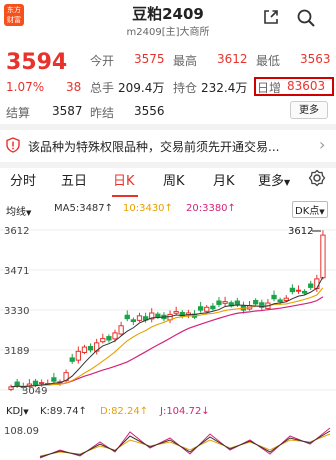  Describe the element at coordinates (84, 208) in the screenshot. I see `ma5-value: MA5:3487↑` at that location.